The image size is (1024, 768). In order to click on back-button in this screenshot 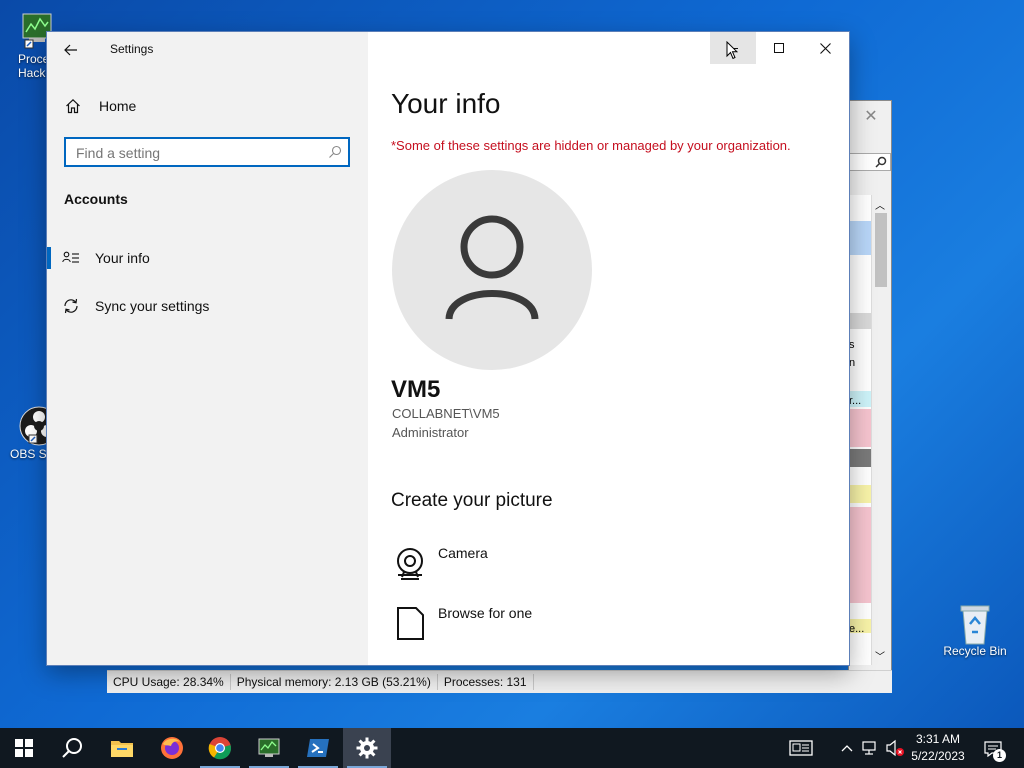, I will do `click(71, 50)`.